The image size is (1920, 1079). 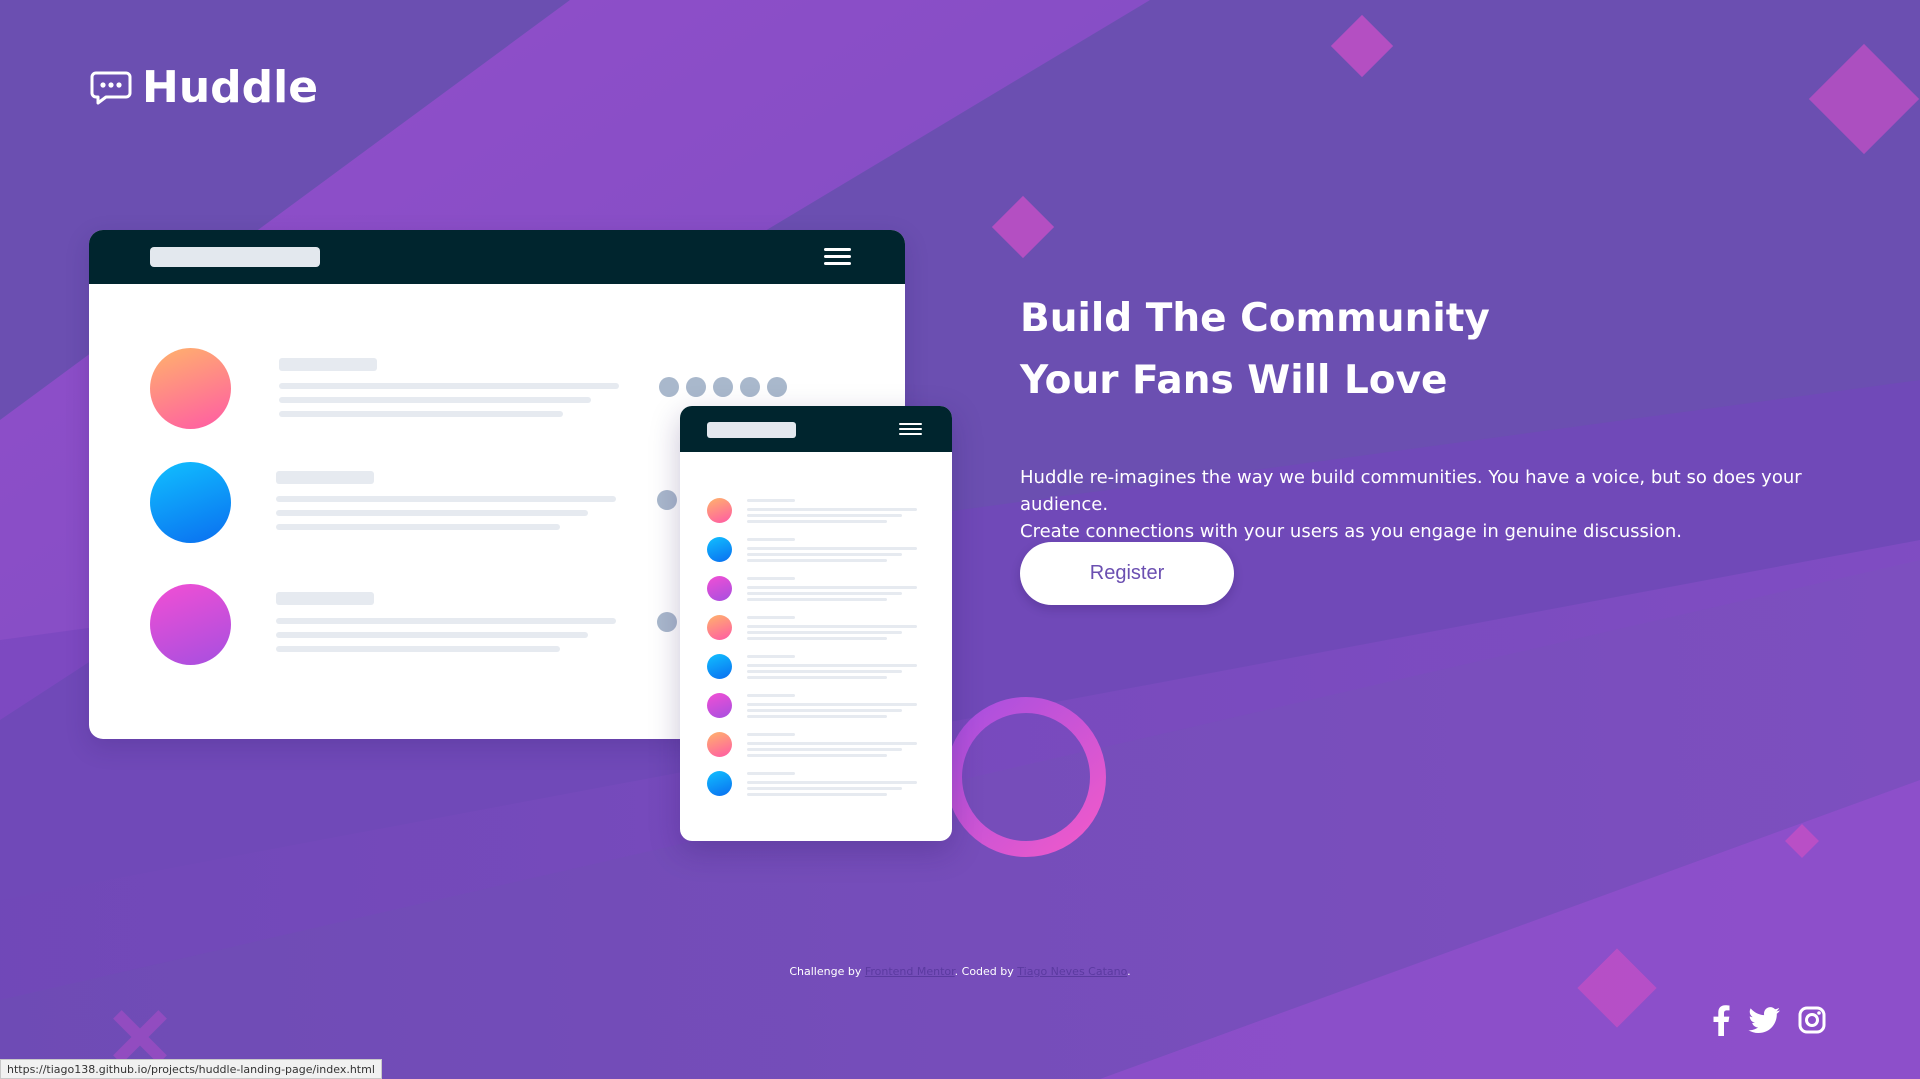 I want to click on hero-title-line: Build The Community, so click(x=1255, y=318).